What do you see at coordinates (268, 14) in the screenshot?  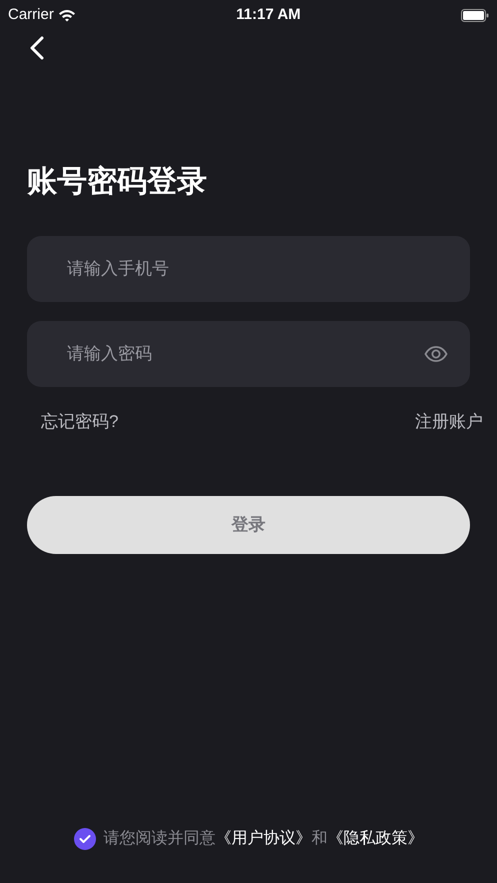 I see `clock-time: 11:17 AM` at bounding box center [268, 14].